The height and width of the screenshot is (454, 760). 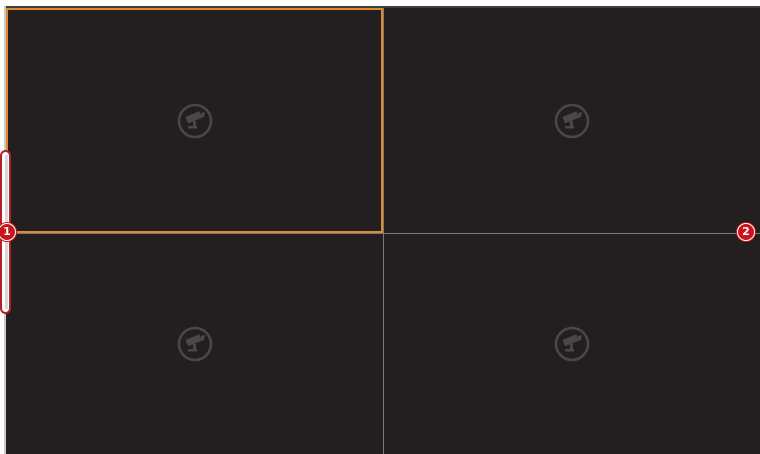 I want to click on callout-marker-2: 2, so click(x=746, y=232).